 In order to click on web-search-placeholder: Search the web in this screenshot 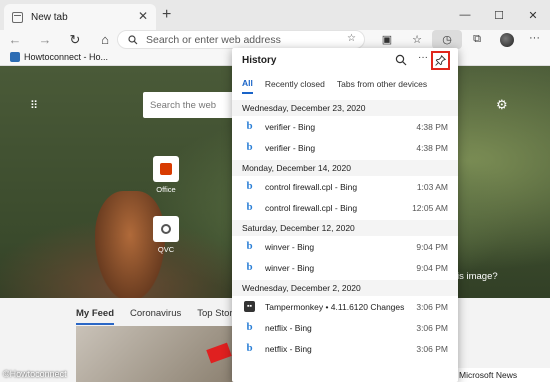, I will do `click(183, 105)`.